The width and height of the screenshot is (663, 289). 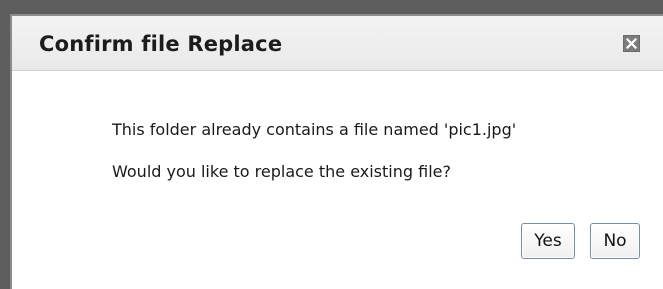 I want to click on backdrop, so click(x=331, y=7).